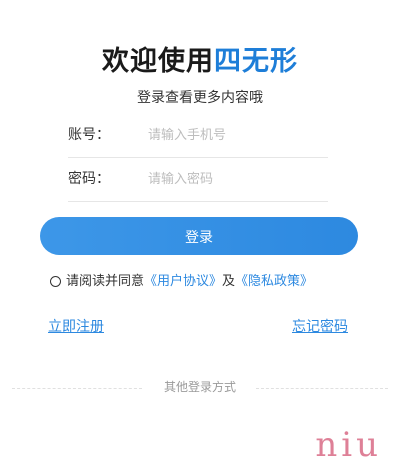 The image size is (400, 473). I want to click on privacy-policy-link: 《隐私政策》, so click(274, 281).